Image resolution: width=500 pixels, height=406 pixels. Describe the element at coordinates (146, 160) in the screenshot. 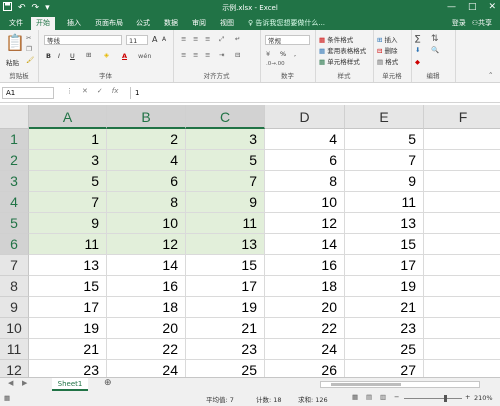

I see `cell-b2: 4` at that location.